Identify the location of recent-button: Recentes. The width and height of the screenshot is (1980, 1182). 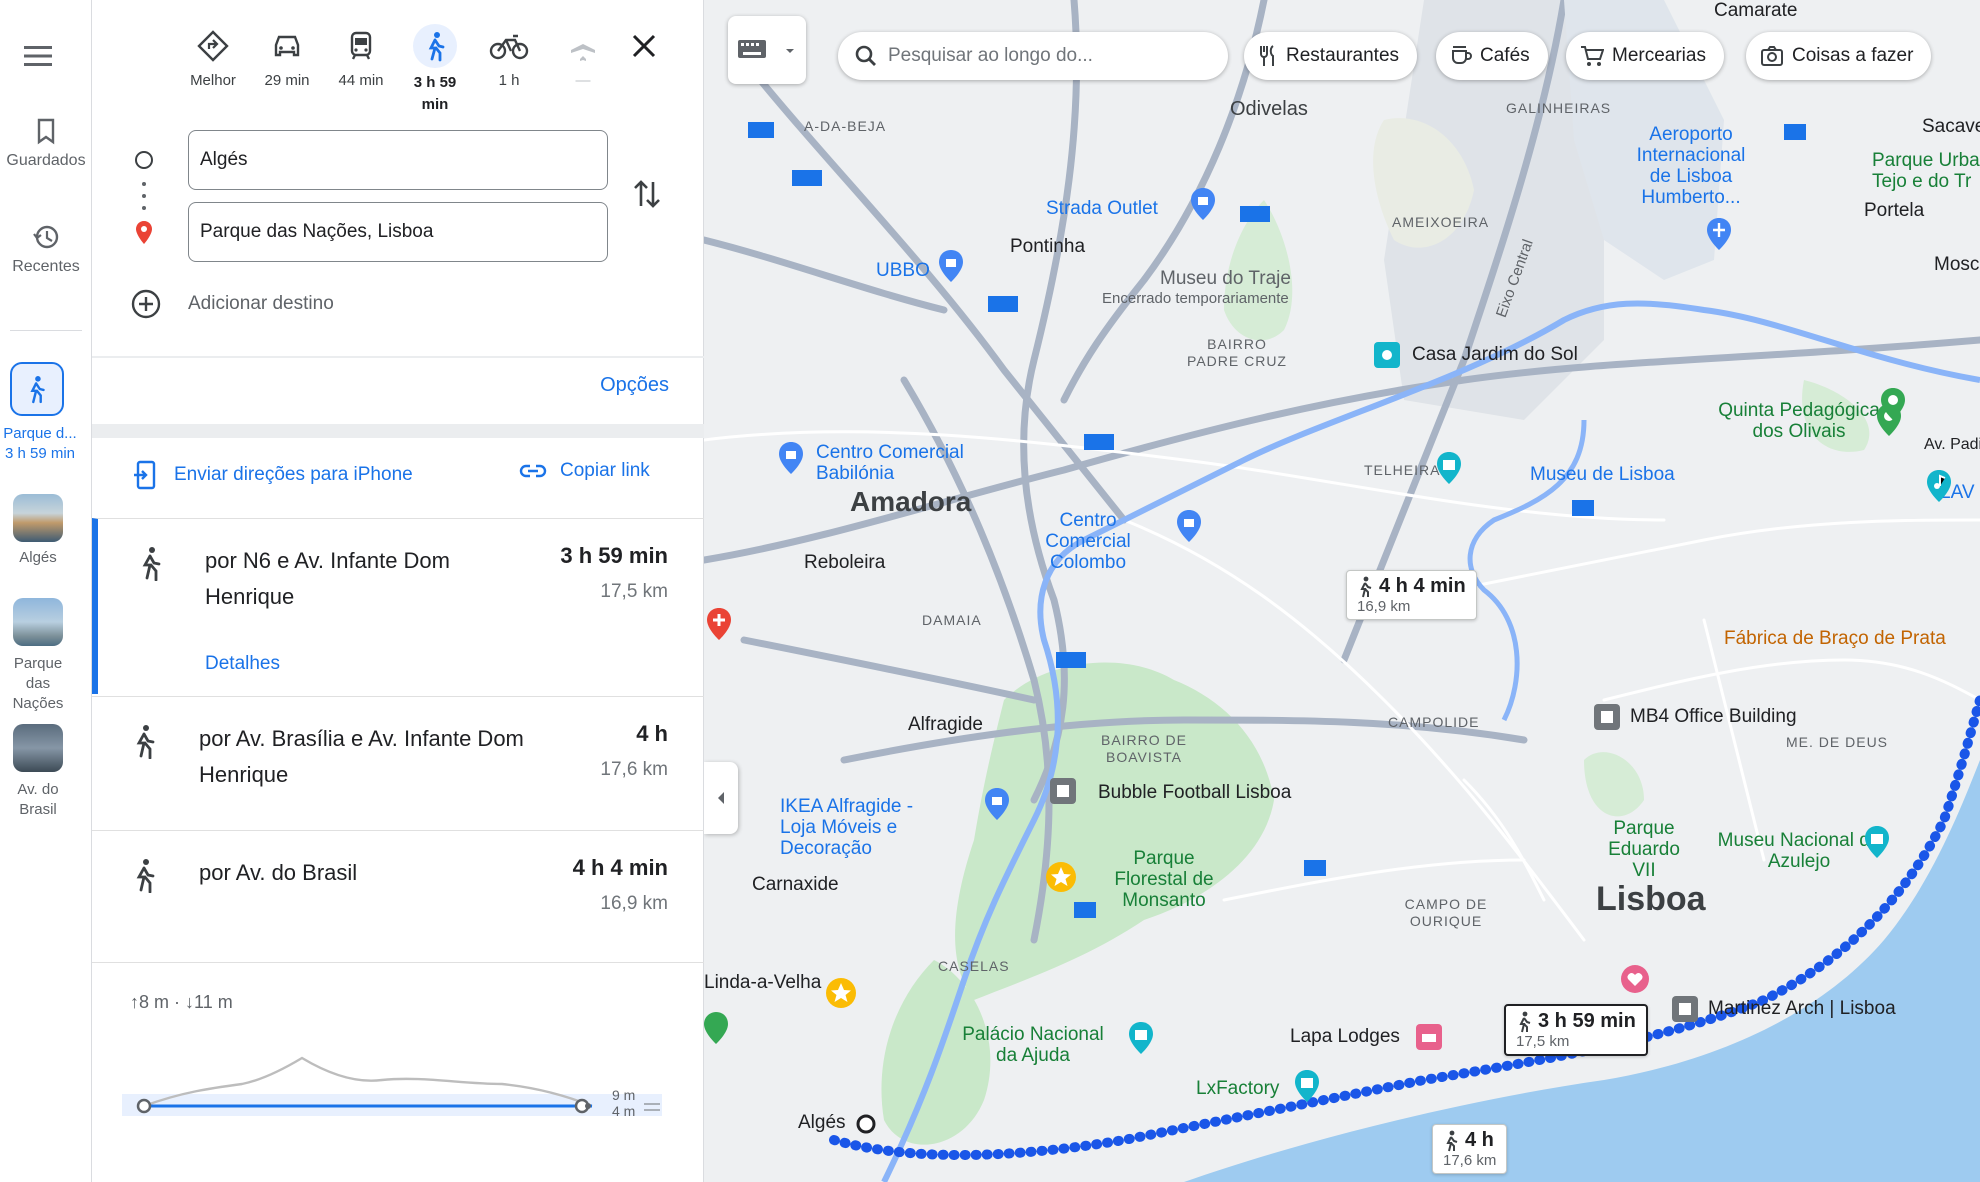
(46, 249).